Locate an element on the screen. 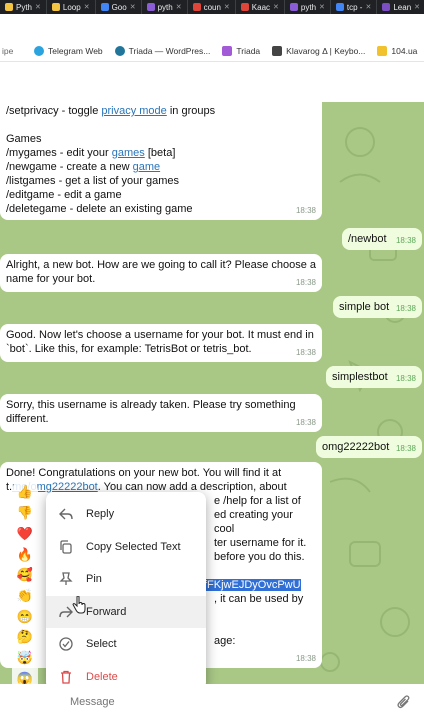  bookmark-icon is located at coordinates (227, 50).